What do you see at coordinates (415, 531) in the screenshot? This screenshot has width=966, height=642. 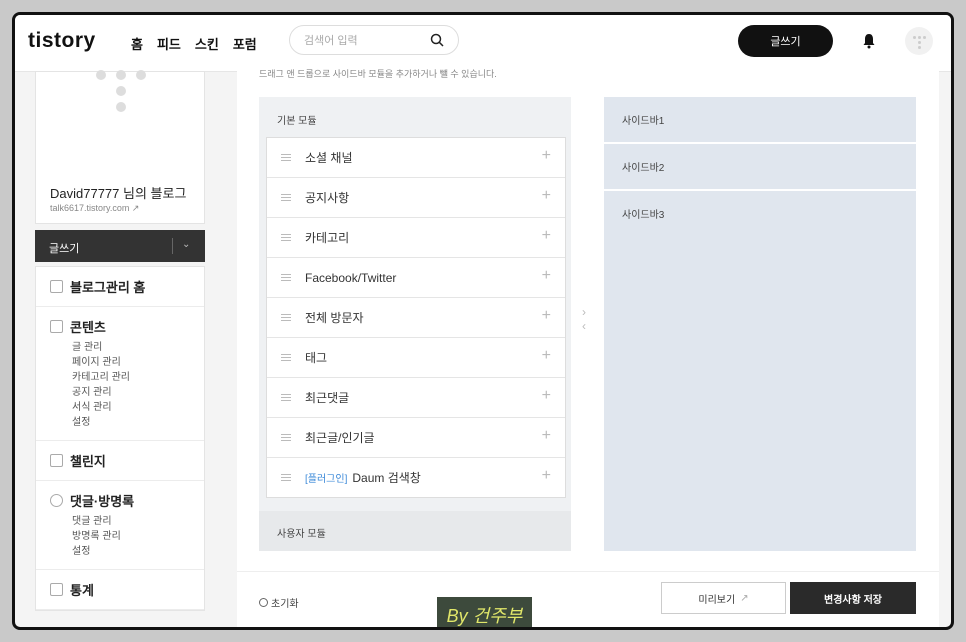 I see `user-modules-section: 사용자 모듈` at bounding box center [415, 531].